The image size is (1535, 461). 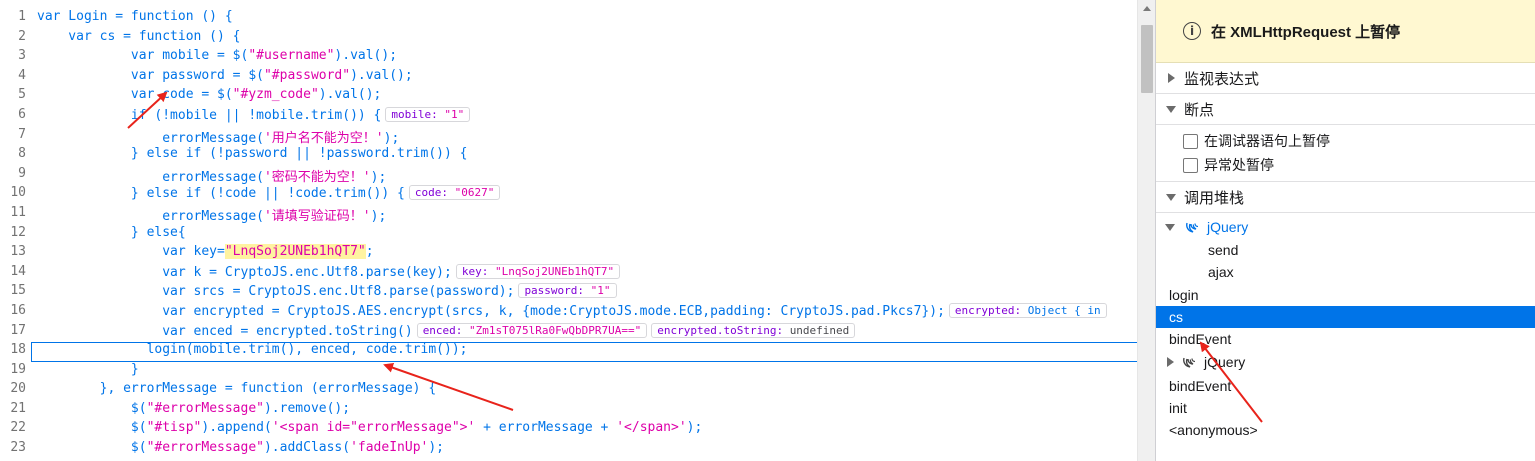 I want to click on call-stack-frame-selected: cs, so click(x=1345, y=317).